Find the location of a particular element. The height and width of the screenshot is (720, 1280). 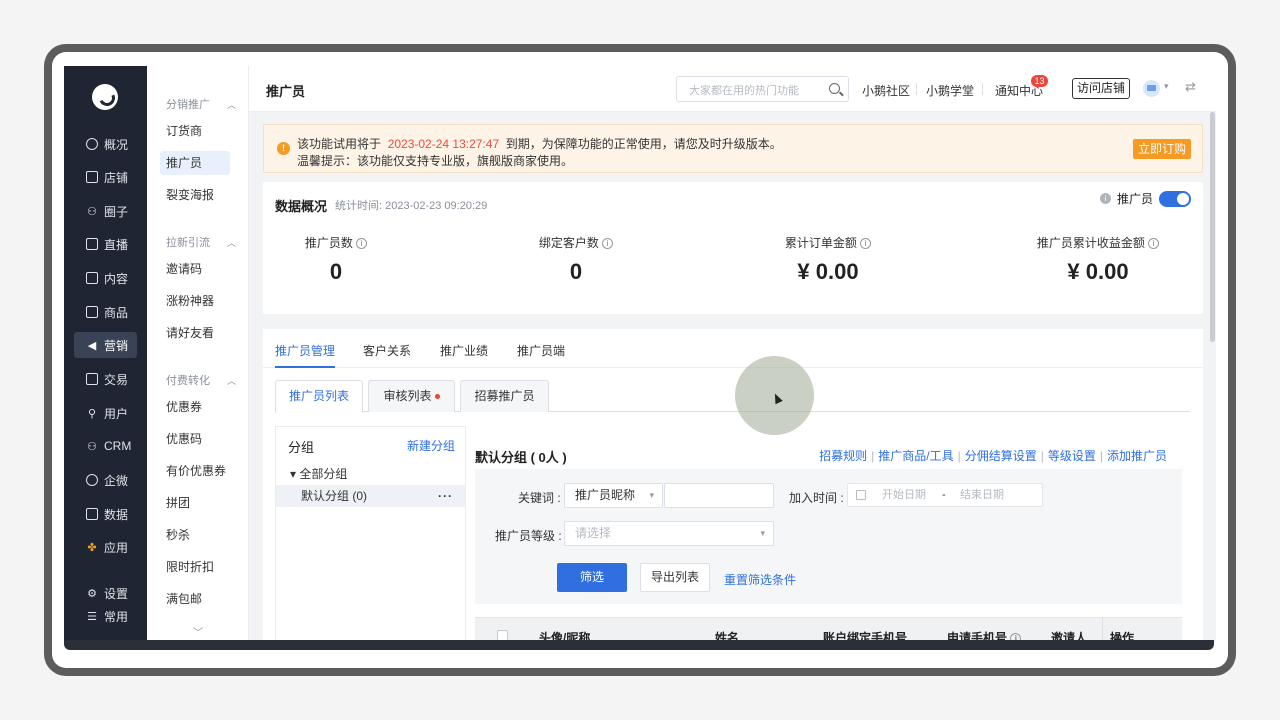

calendar-icon is located at coordinates (861, 495).